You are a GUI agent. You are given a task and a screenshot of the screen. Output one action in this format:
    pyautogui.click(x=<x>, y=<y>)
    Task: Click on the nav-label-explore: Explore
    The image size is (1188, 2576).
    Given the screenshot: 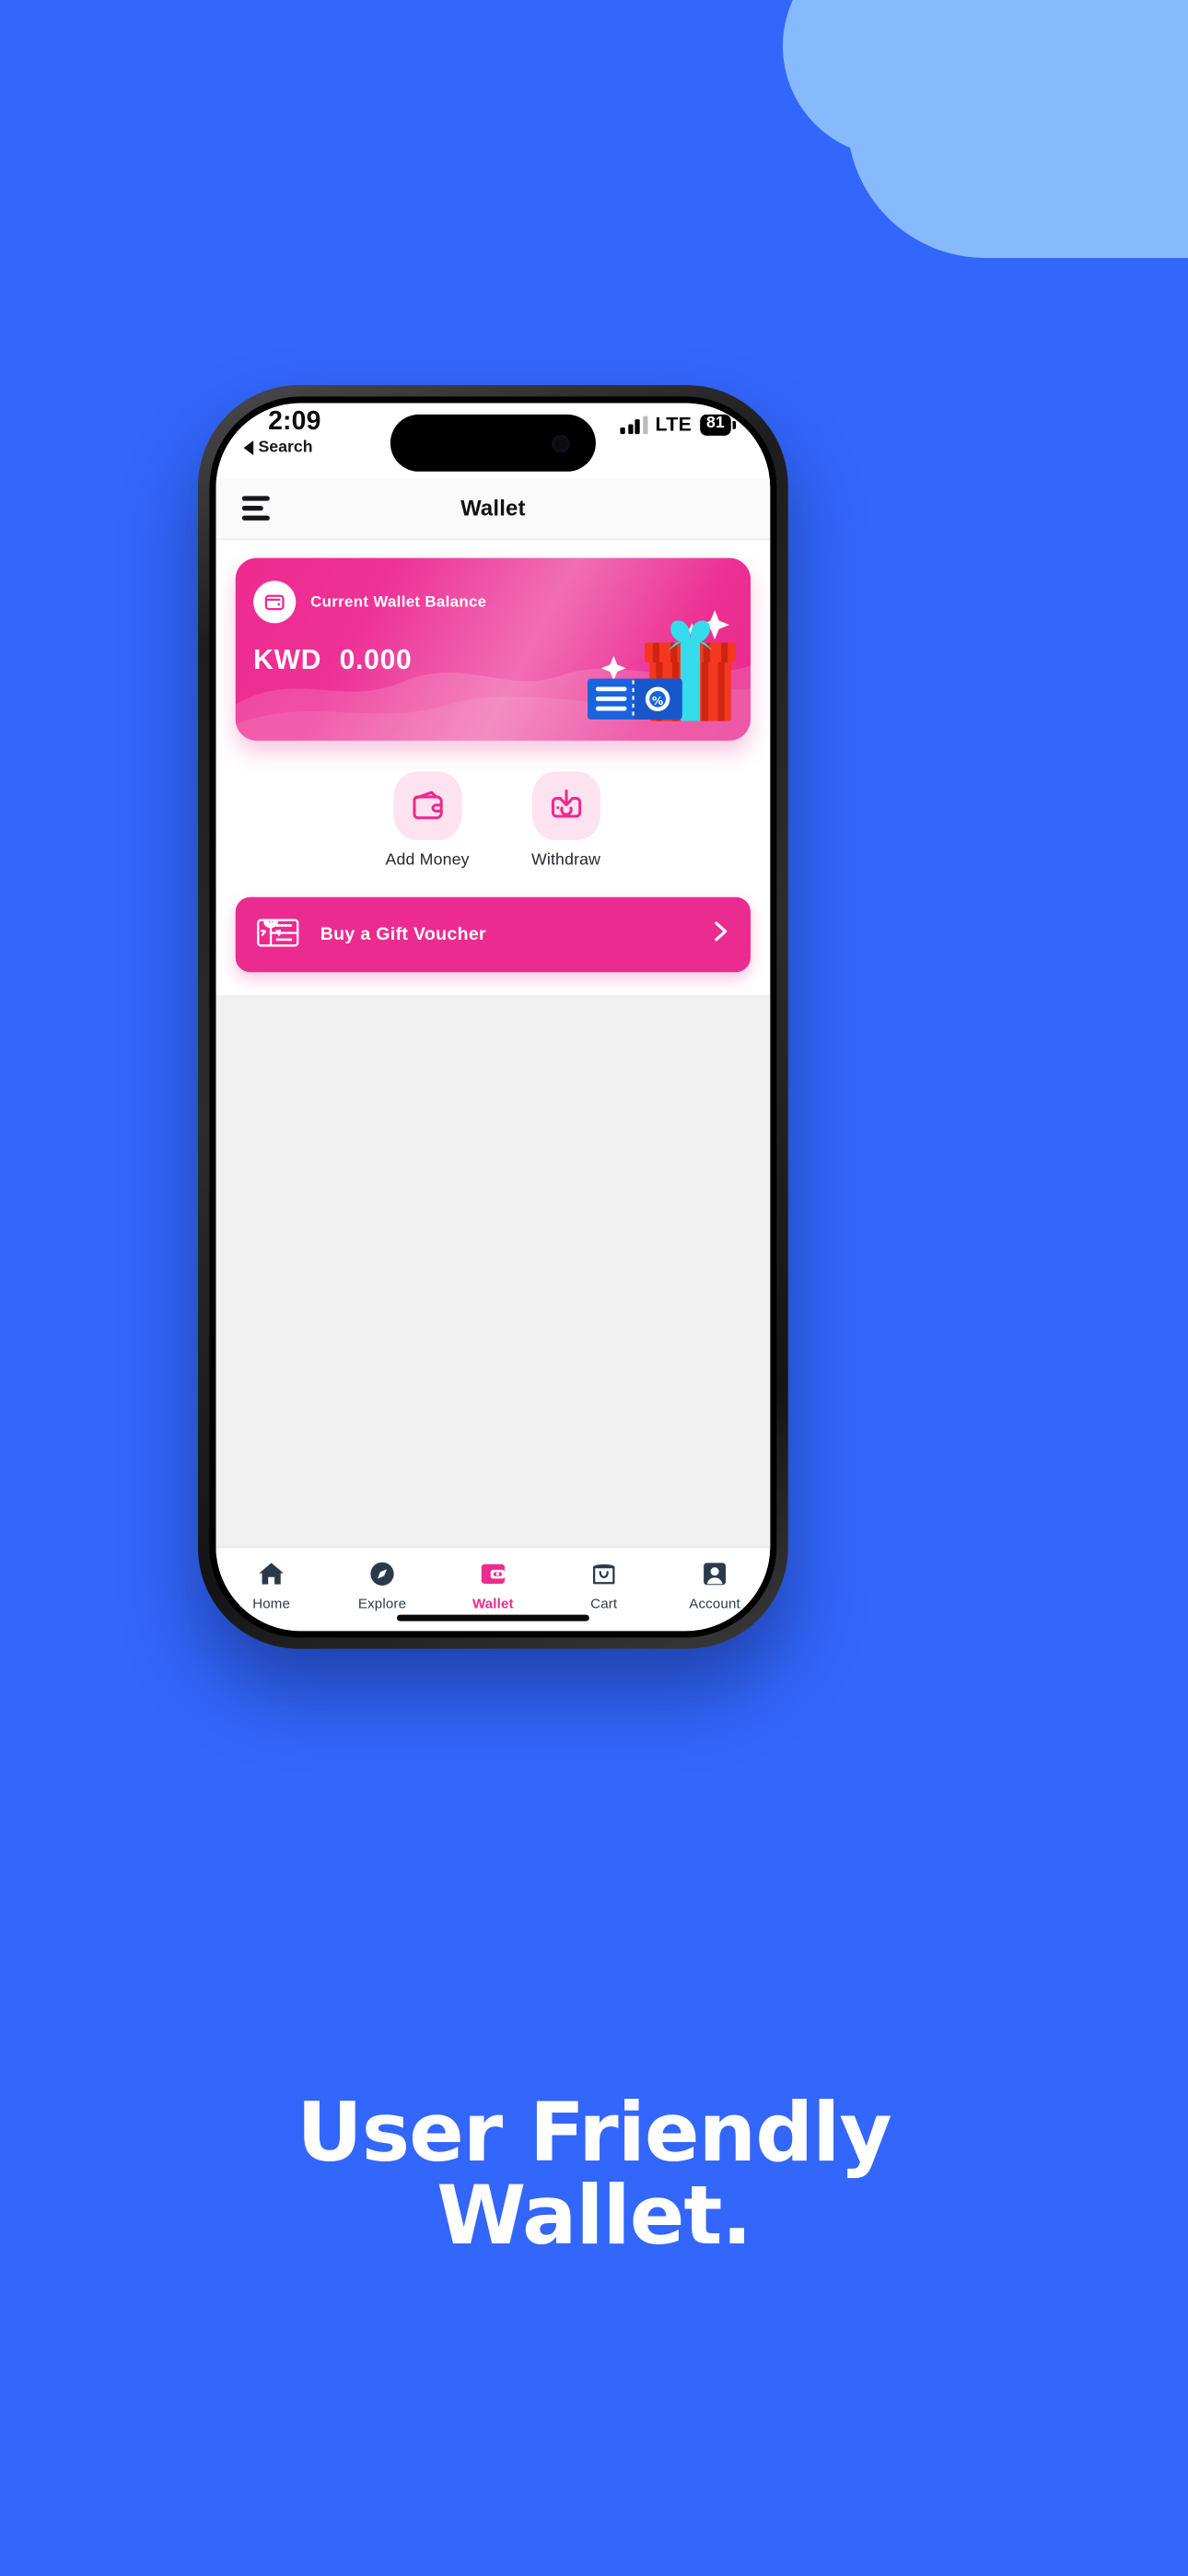 What is the action you would take?
    pyautogui.click(x=382, y=1604)
    